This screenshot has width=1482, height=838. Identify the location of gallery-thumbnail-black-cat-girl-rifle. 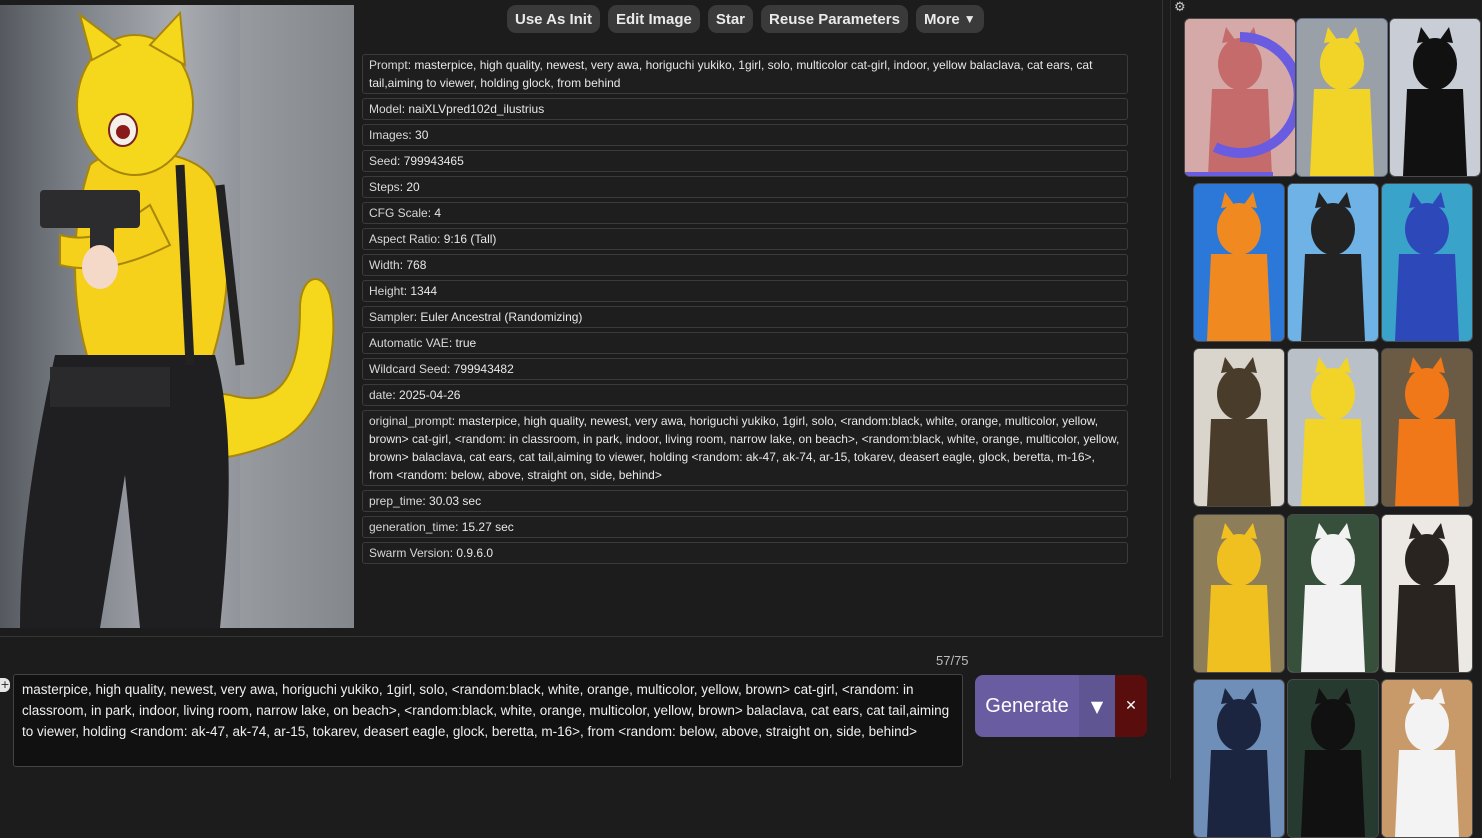
(1427, 593).